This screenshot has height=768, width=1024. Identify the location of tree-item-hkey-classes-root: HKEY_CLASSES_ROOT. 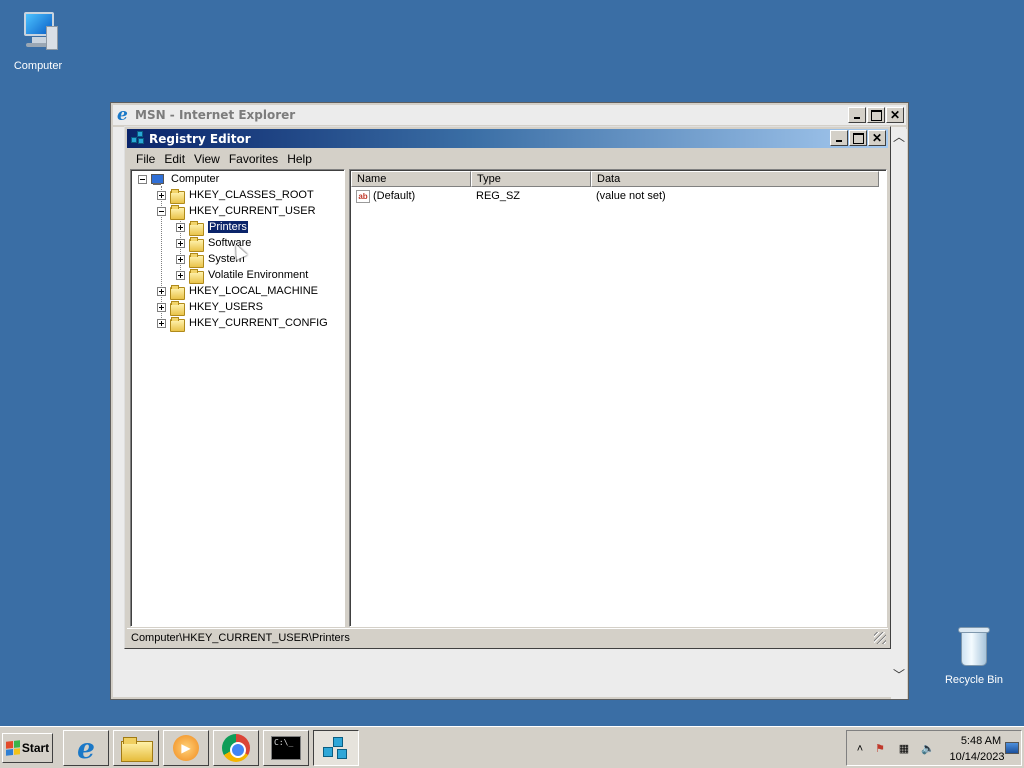
(235, 195).